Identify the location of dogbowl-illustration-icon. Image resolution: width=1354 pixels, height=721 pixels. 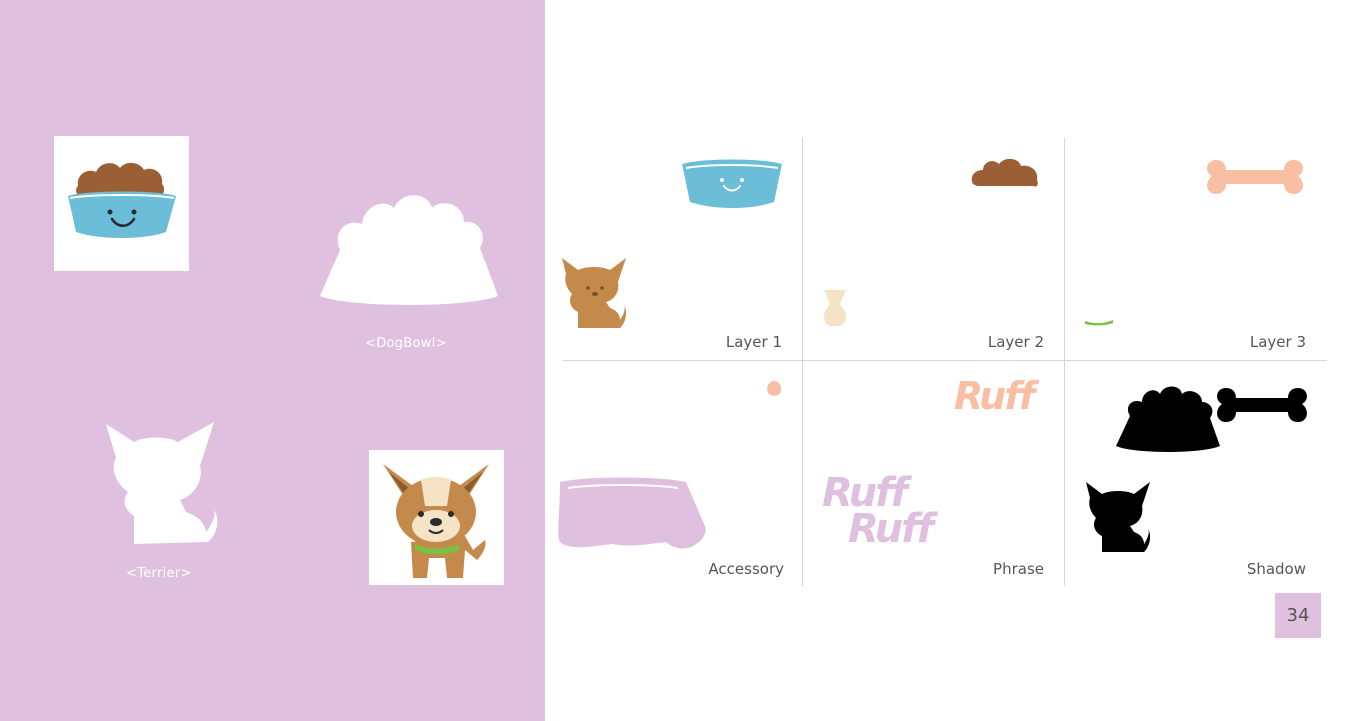
(122, 200).